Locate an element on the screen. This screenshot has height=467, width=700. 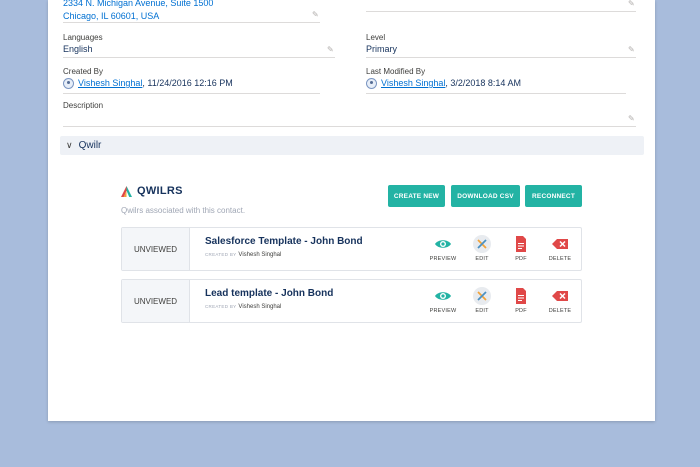
created-by-label: Created By is located at coordinates (83, 71).